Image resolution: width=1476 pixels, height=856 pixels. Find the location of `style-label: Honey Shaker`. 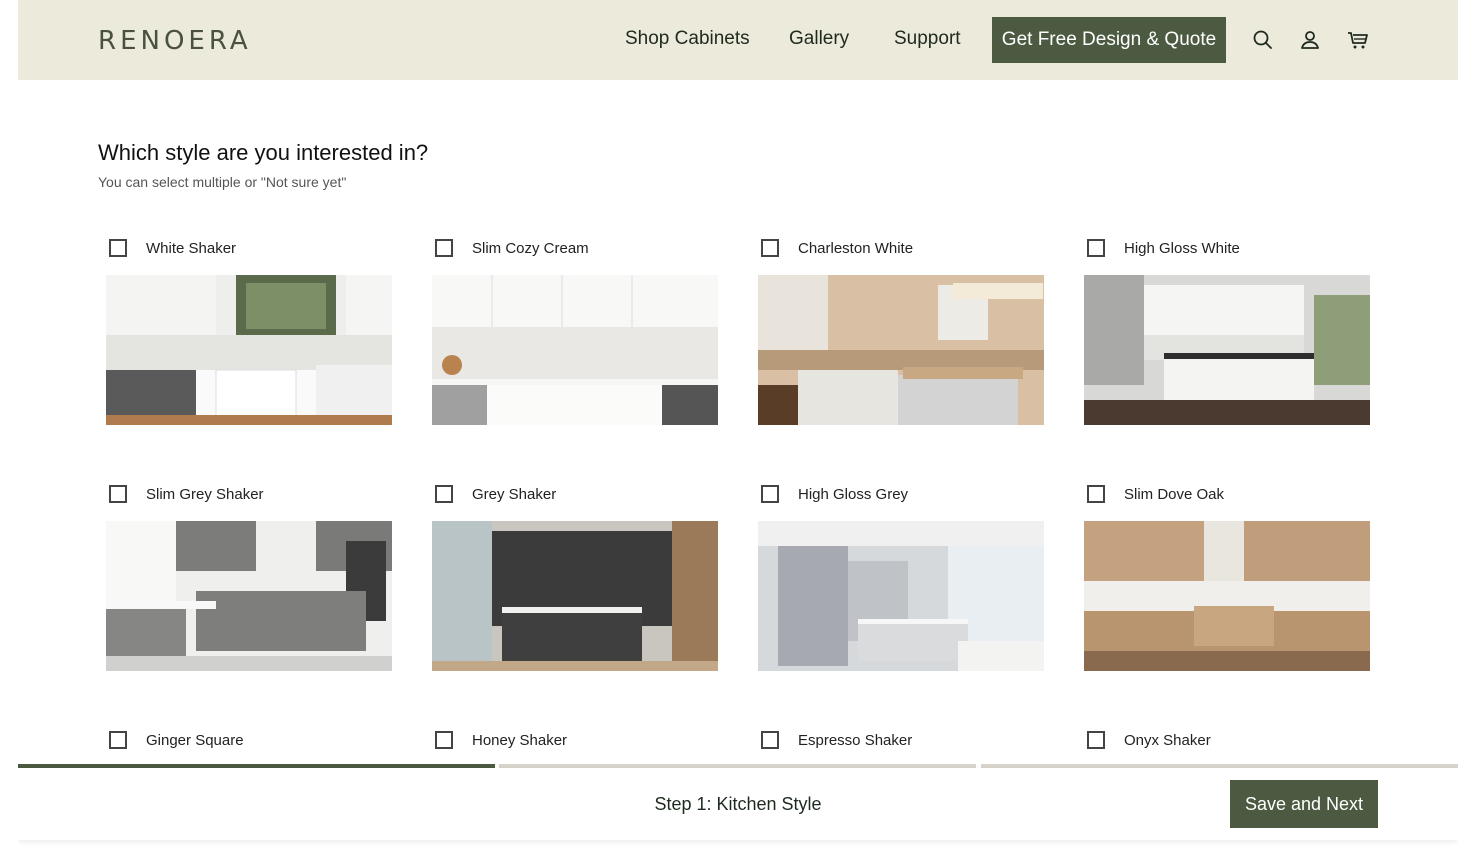

style-label: Honey Shaker is located at coordinates (520, 740).